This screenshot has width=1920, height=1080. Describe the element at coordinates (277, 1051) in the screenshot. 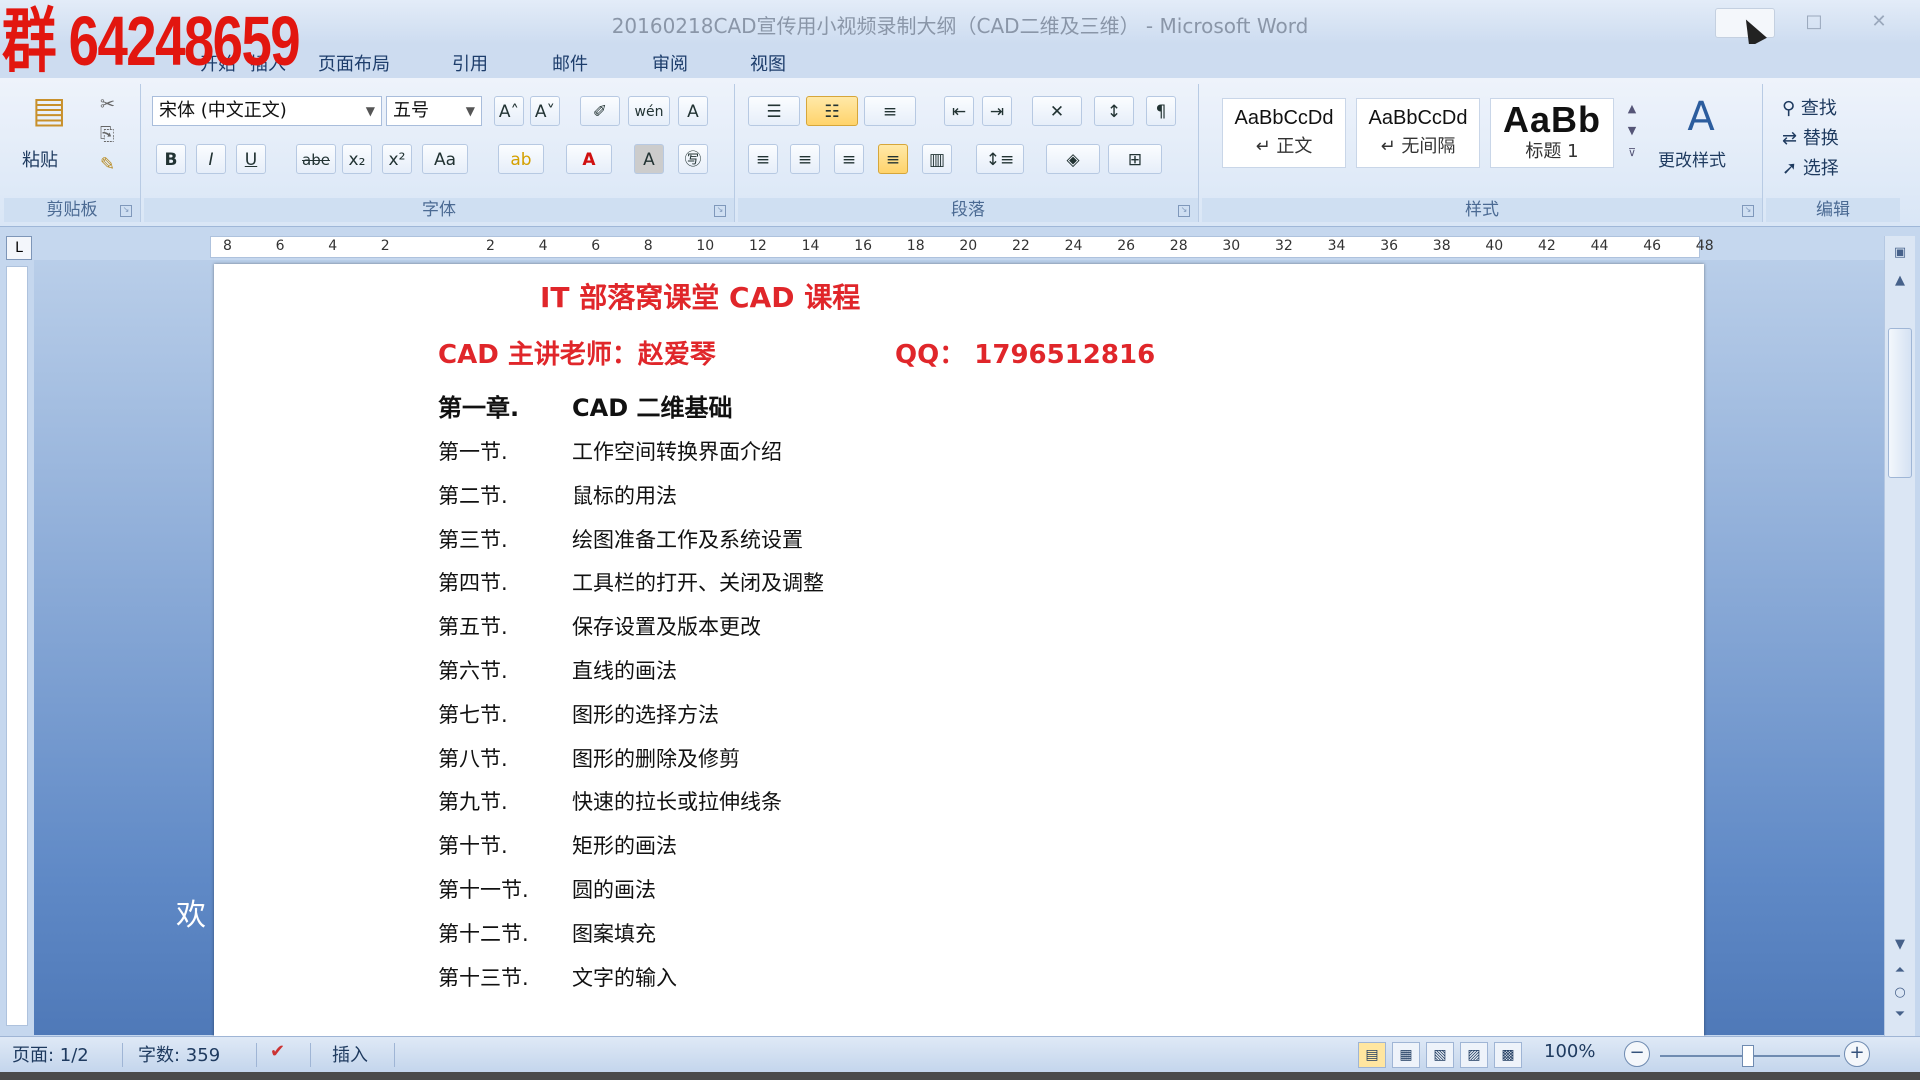

I see `proofing-icon: ✔` at that location.